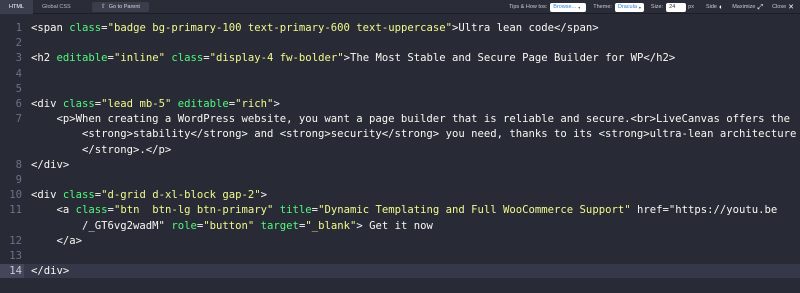 Image resolution: width=800 pixels, height=293 pixels. I want to click on side-label: Side, so click(711, 7).